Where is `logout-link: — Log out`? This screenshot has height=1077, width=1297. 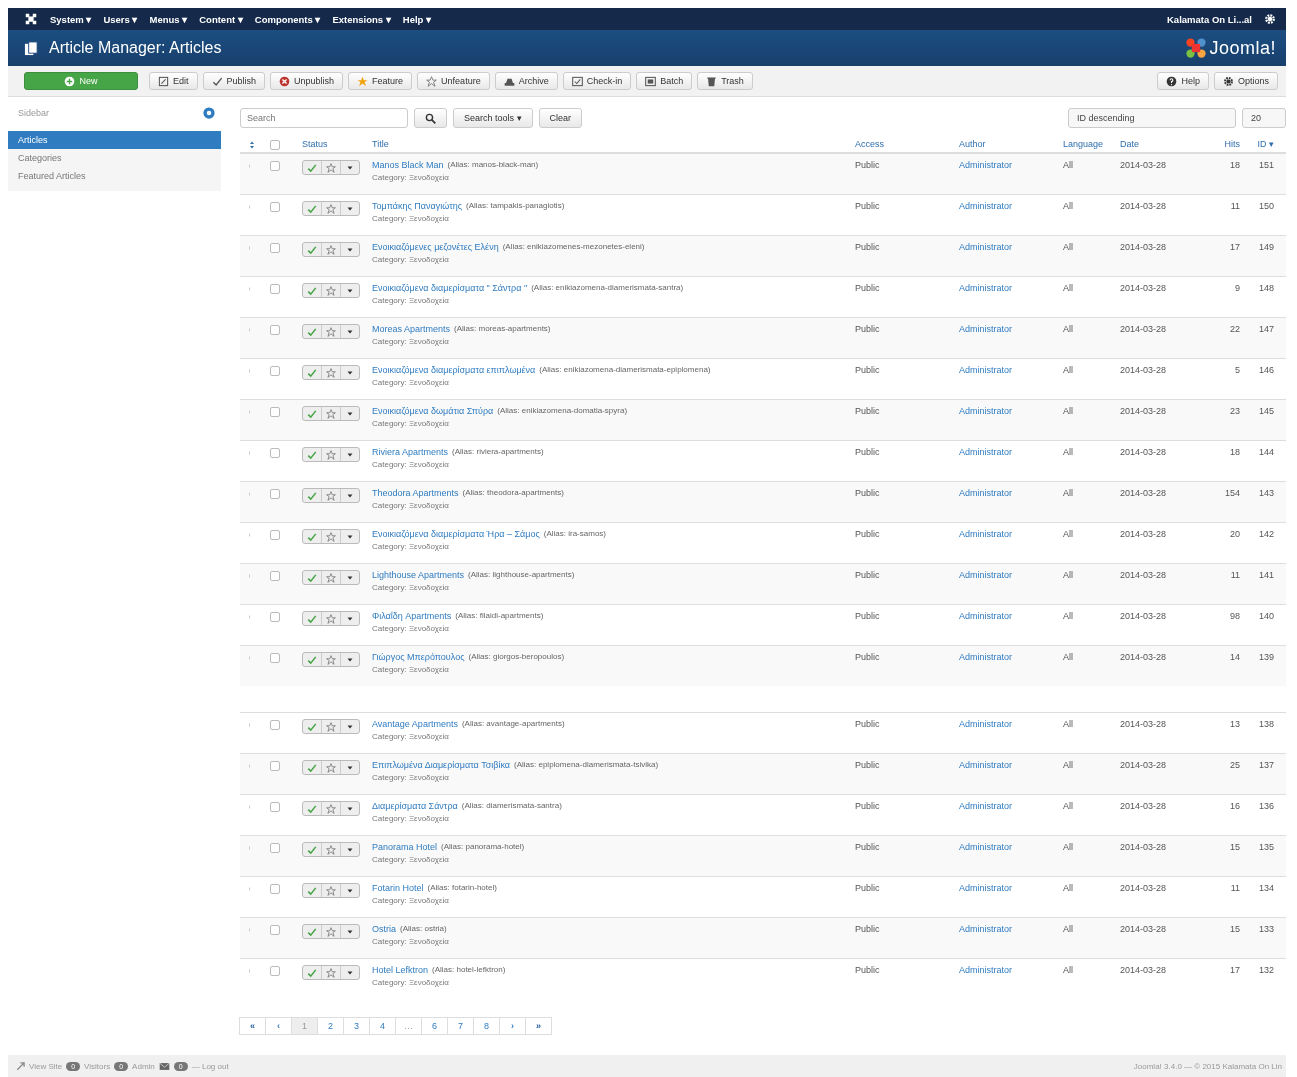
logout-link: — Log out is located at coordinates (210, 1066).